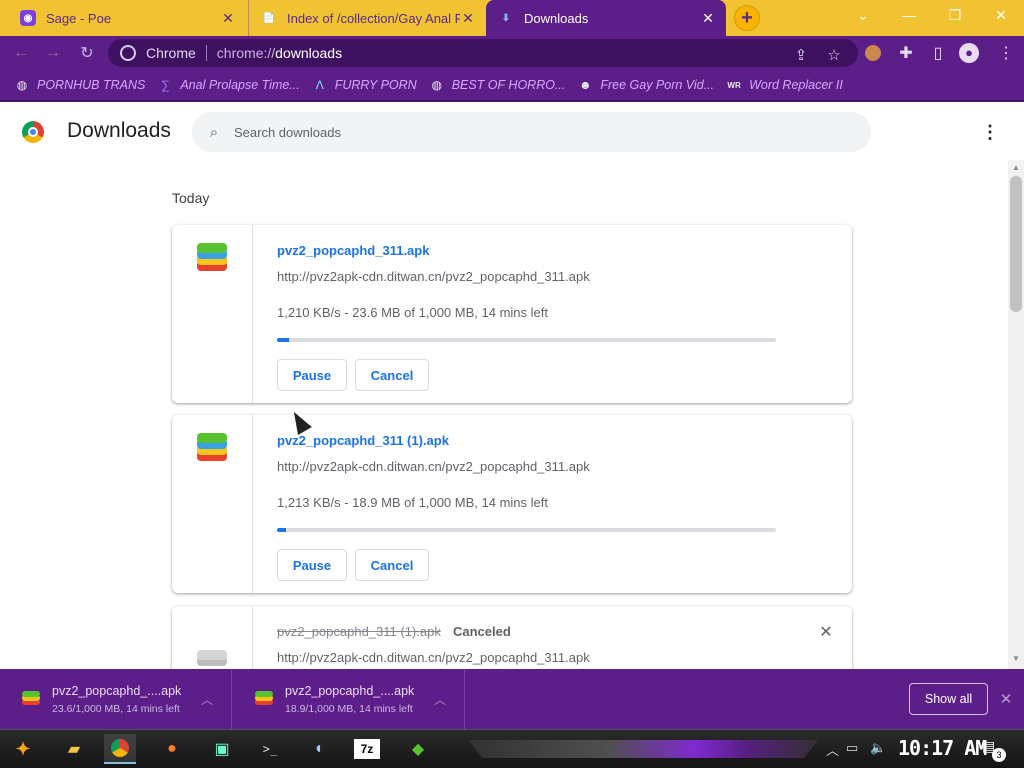 The width and height of the screenshot is (1024, 768). I want to click on remove-from-list-icon: ✕, so click(826, 632).